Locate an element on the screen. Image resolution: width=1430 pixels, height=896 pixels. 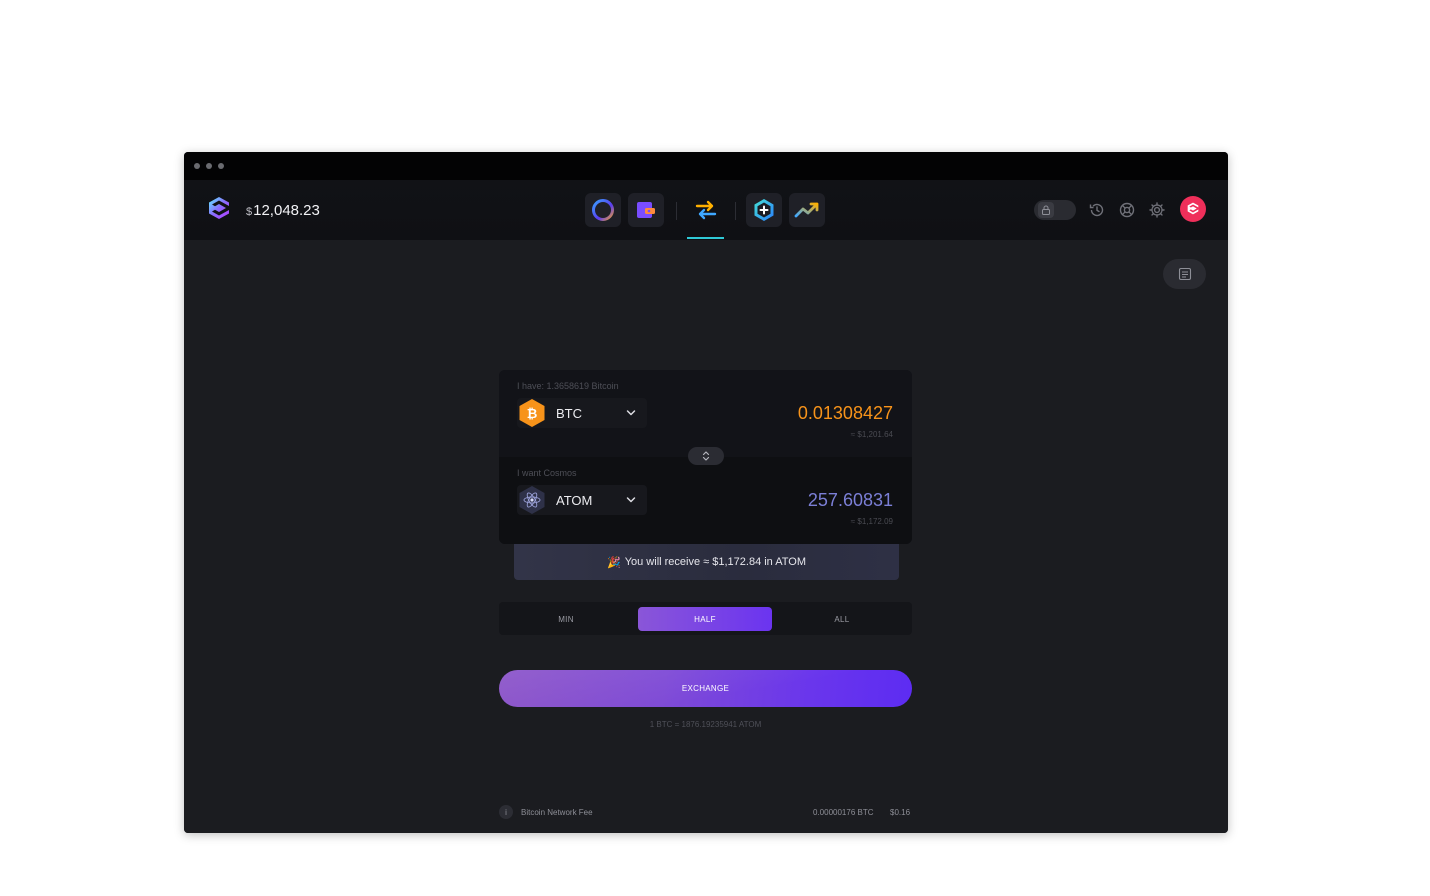
exodus-avatar-icon is located at coordinates (1193, 208).